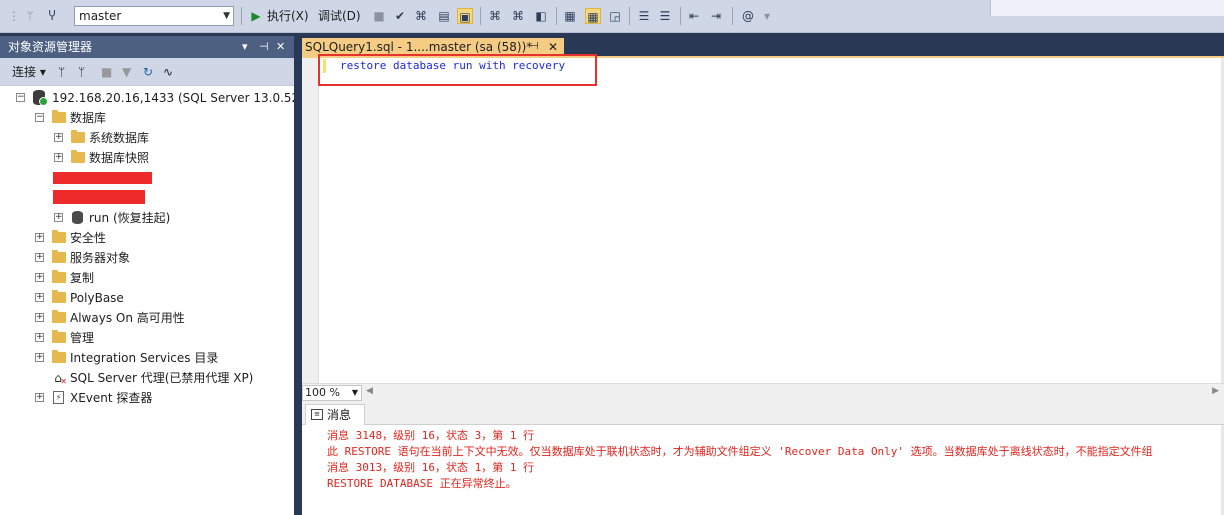 This screenshot has height=515, width=1224. I want to click on panel-splitter, so click(298, 275).